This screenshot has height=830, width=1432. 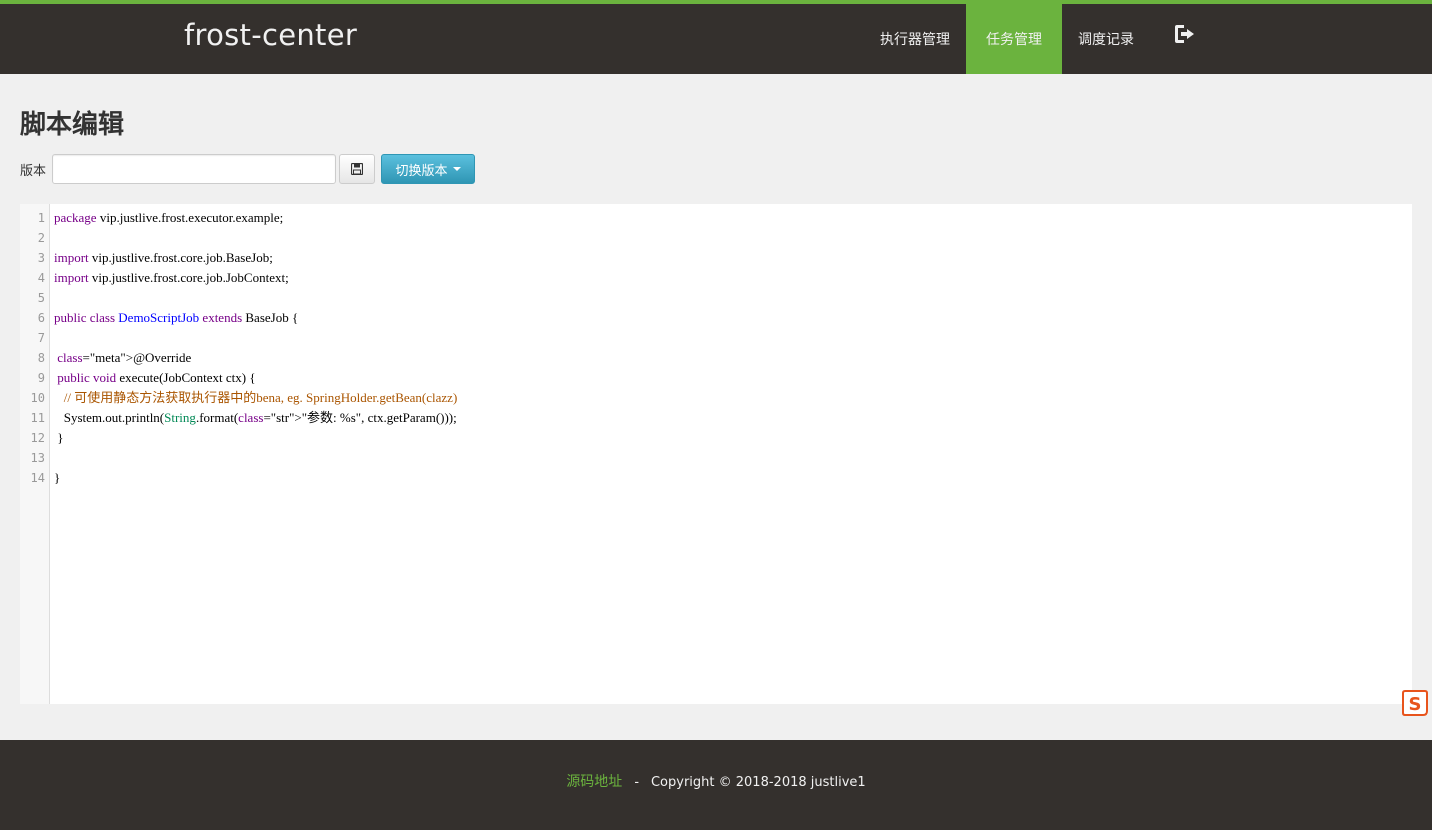 I want to click on floppy-disk-icon, so click(x=357, y=169).